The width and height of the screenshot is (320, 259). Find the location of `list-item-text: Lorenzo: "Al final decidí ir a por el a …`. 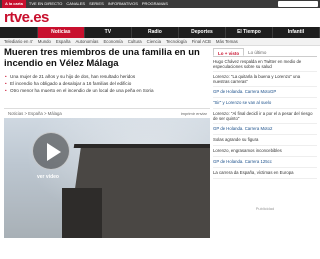

list-item-text: Lorenzo: "Al final decidí ir a por el a … is located at coordinates (263, 116).